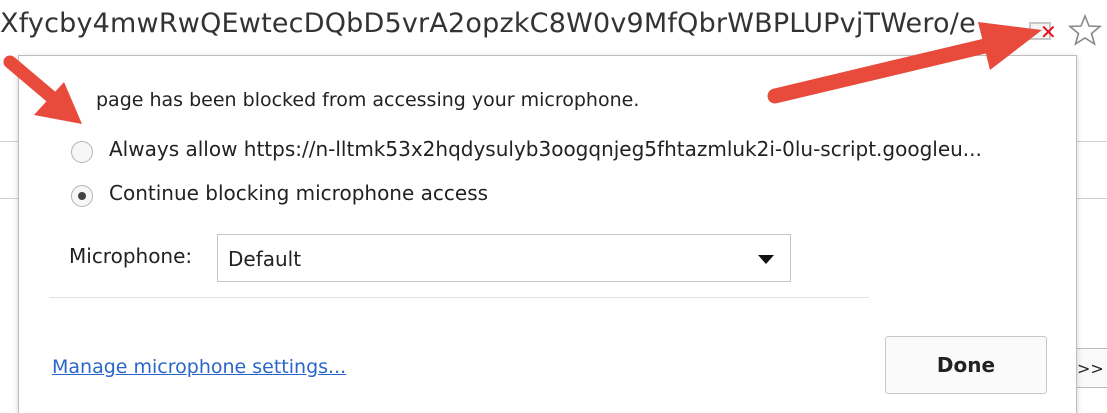 The height and width of the screenshot is (413, 1107). I want to click on radio-continue-blocking, so click(82, 196).